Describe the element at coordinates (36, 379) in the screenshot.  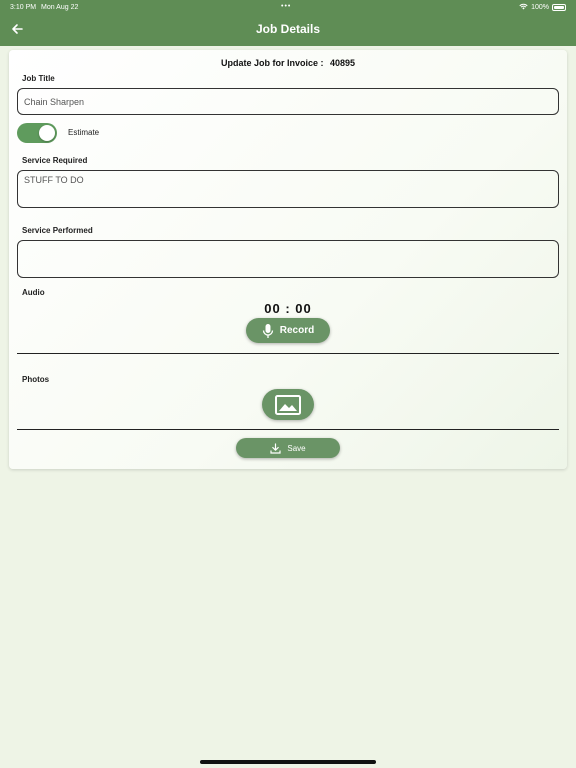
I see `photos-label: Photos` at that location.